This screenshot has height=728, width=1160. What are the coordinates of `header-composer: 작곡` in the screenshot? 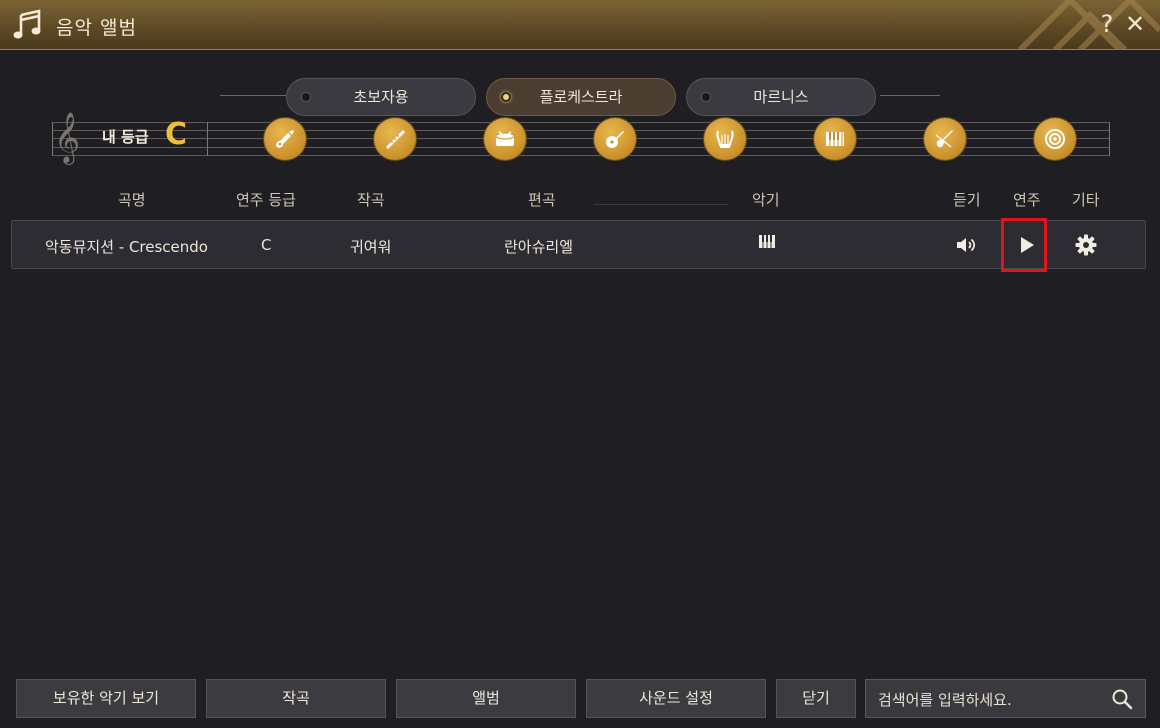 It's located at (371, 200).